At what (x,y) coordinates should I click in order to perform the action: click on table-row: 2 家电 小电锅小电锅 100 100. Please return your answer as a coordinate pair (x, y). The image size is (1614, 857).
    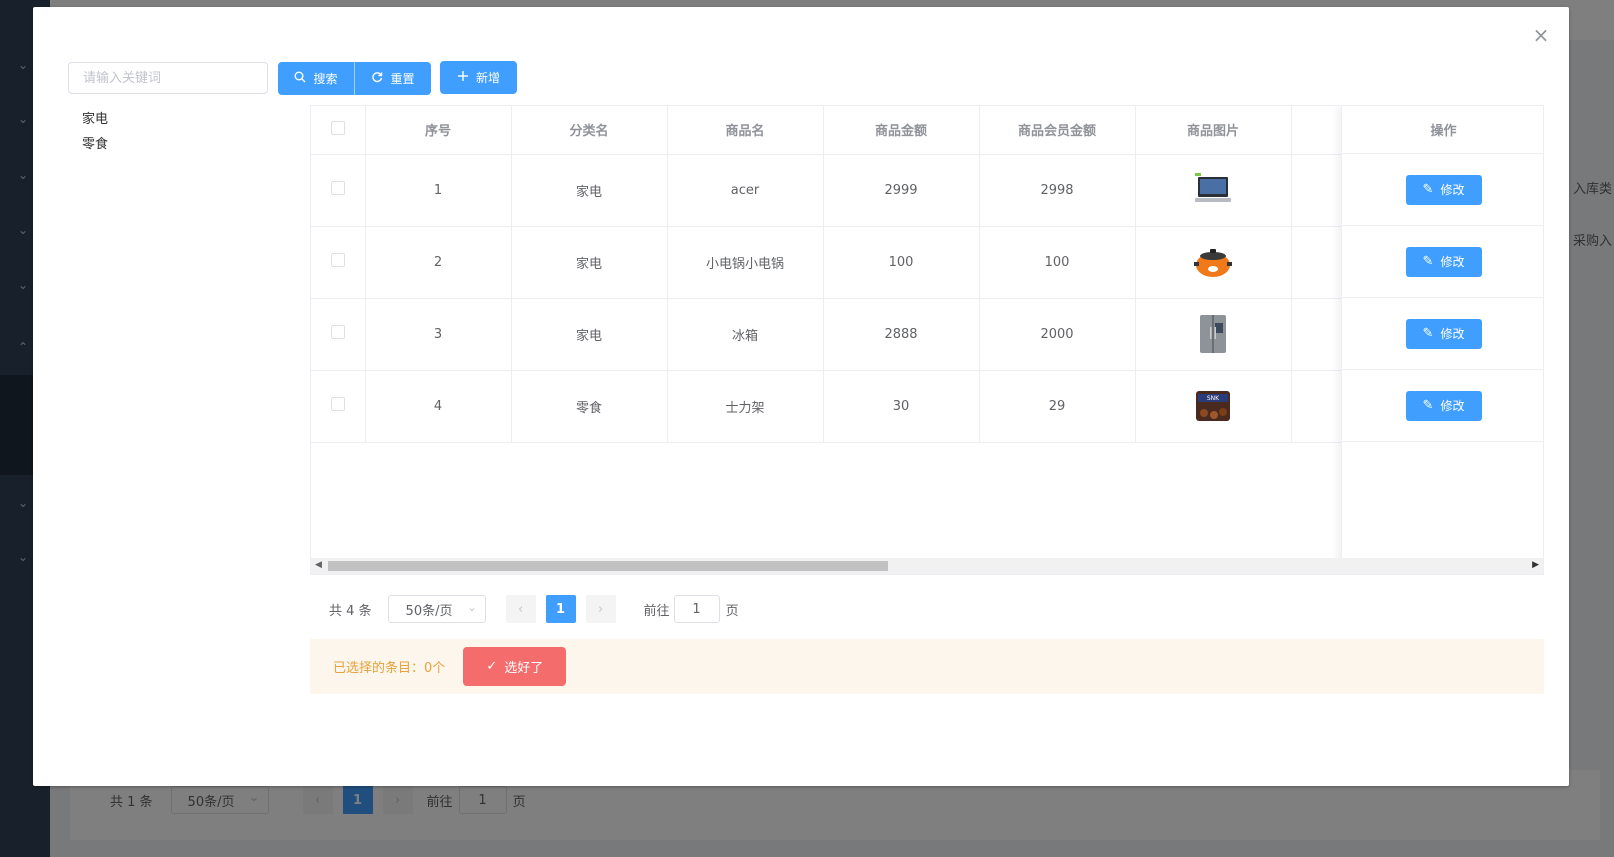
    Looking at the image, I should click on (911, 262).